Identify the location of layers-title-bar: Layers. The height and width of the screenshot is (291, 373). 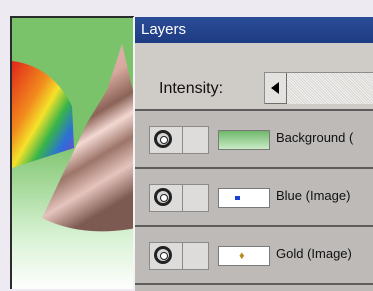
(254, 30).